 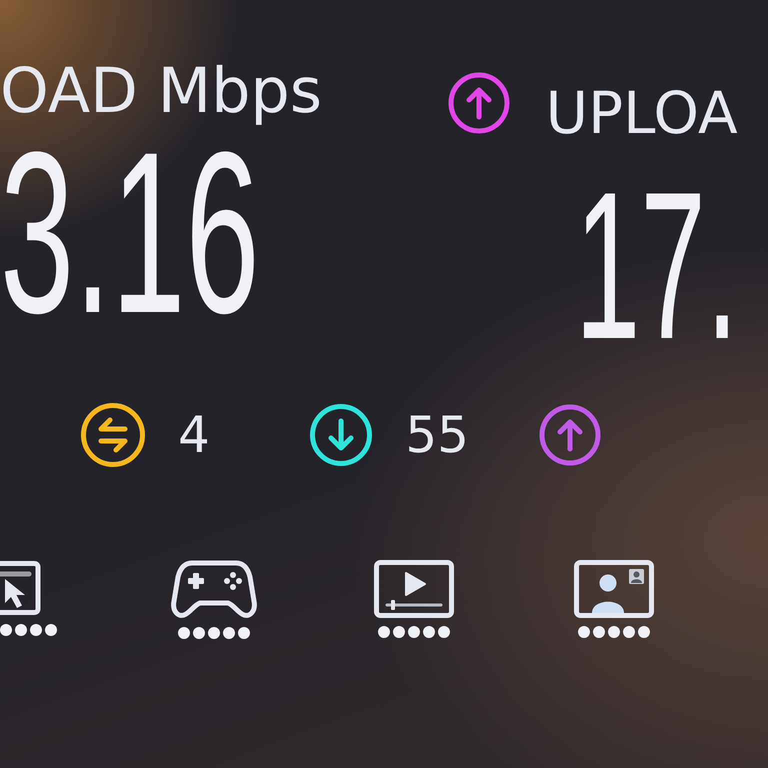 I want to click on gamepad-icon, so click(x=214, y=589).